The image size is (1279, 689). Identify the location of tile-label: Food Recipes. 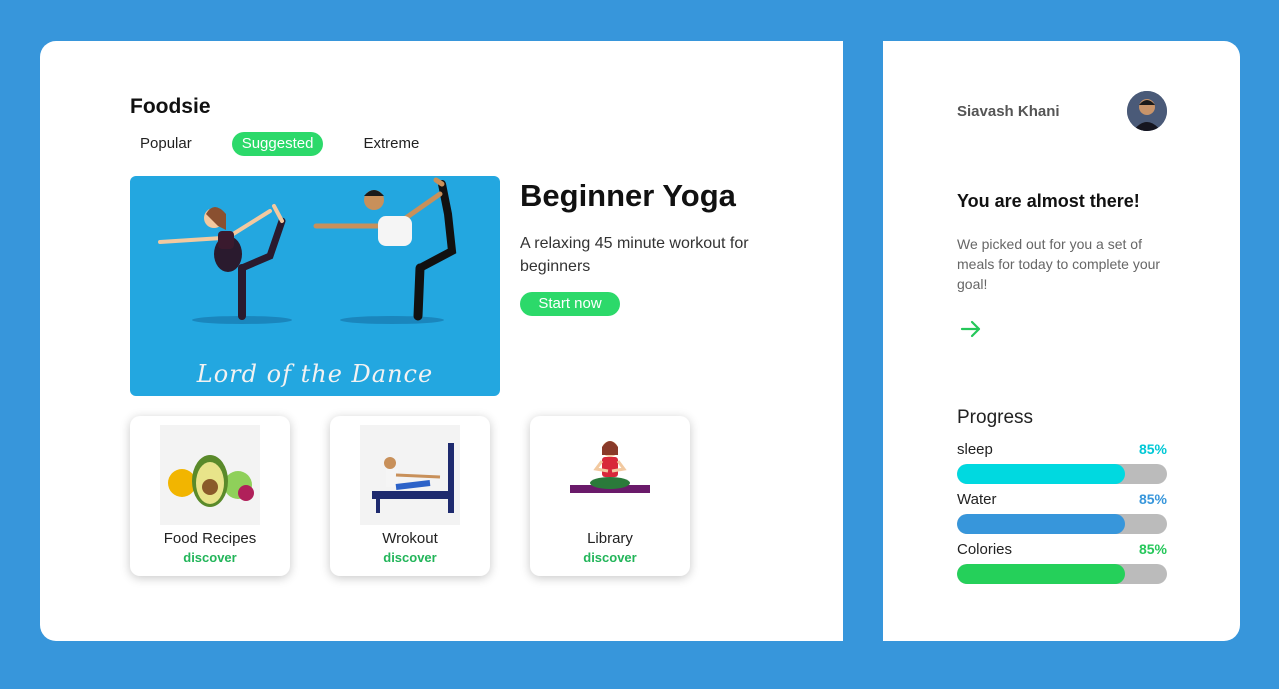
(210, 538).